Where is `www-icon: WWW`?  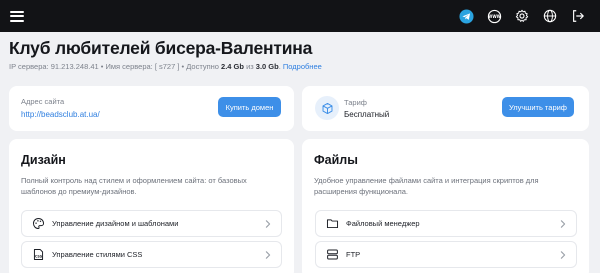
www-icon: WWW is located at coordinates (494, 16).